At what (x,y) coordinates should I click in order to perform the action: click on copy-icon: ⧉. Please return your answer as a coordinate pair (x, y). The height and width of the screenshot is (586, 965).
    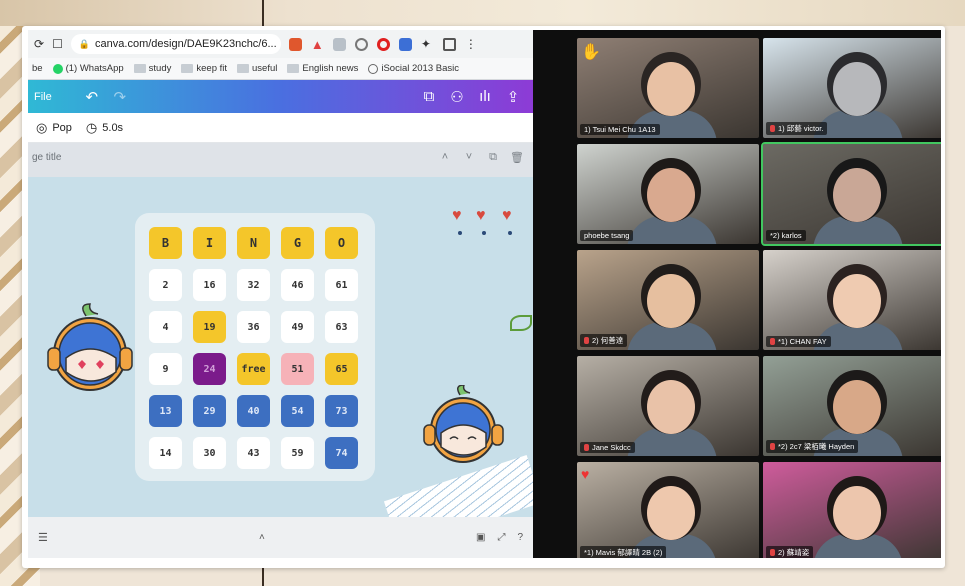
    Looking at the image, I should click on (429, 96).